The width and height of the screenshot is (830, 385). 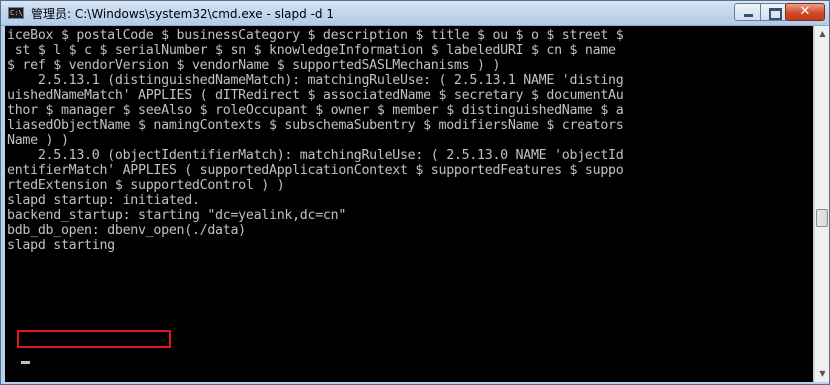 I want to click on maximize-button, so click(x=773, y=12).